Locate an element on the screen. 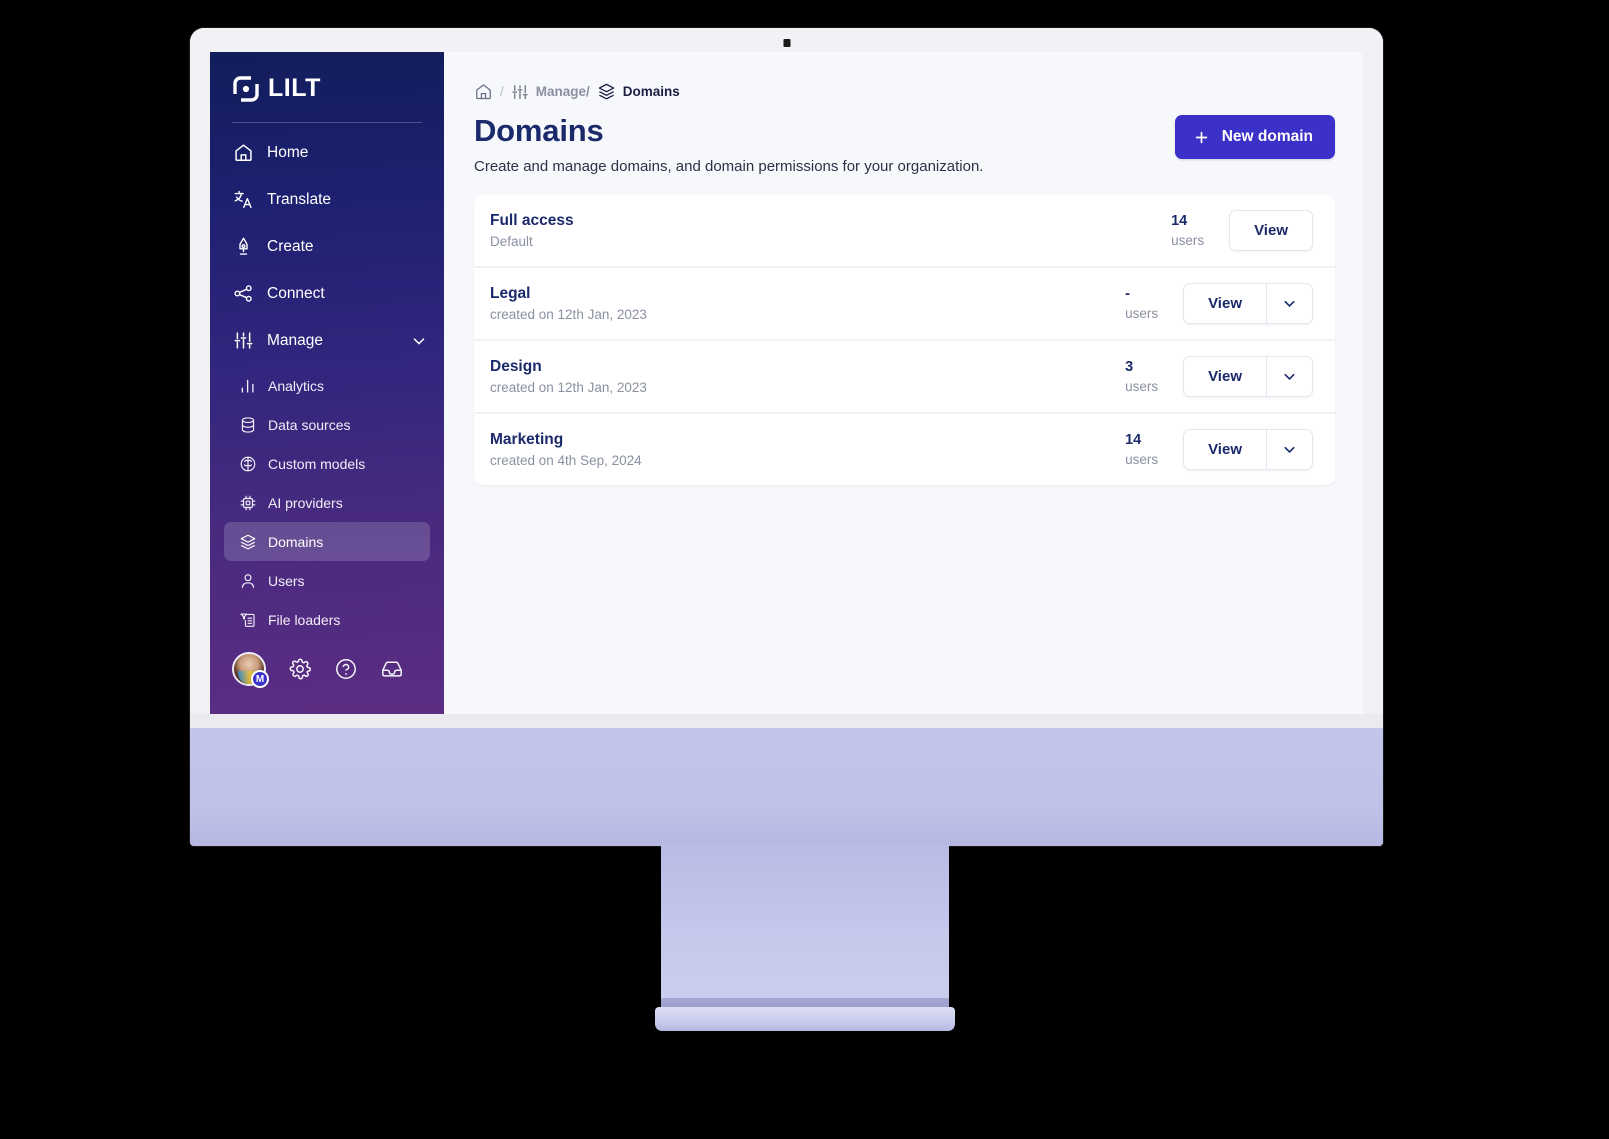 The height and width of the screenshot is (1139, 1609). breadcrumb-current-label: Domains is located at coordinates (651, 91).